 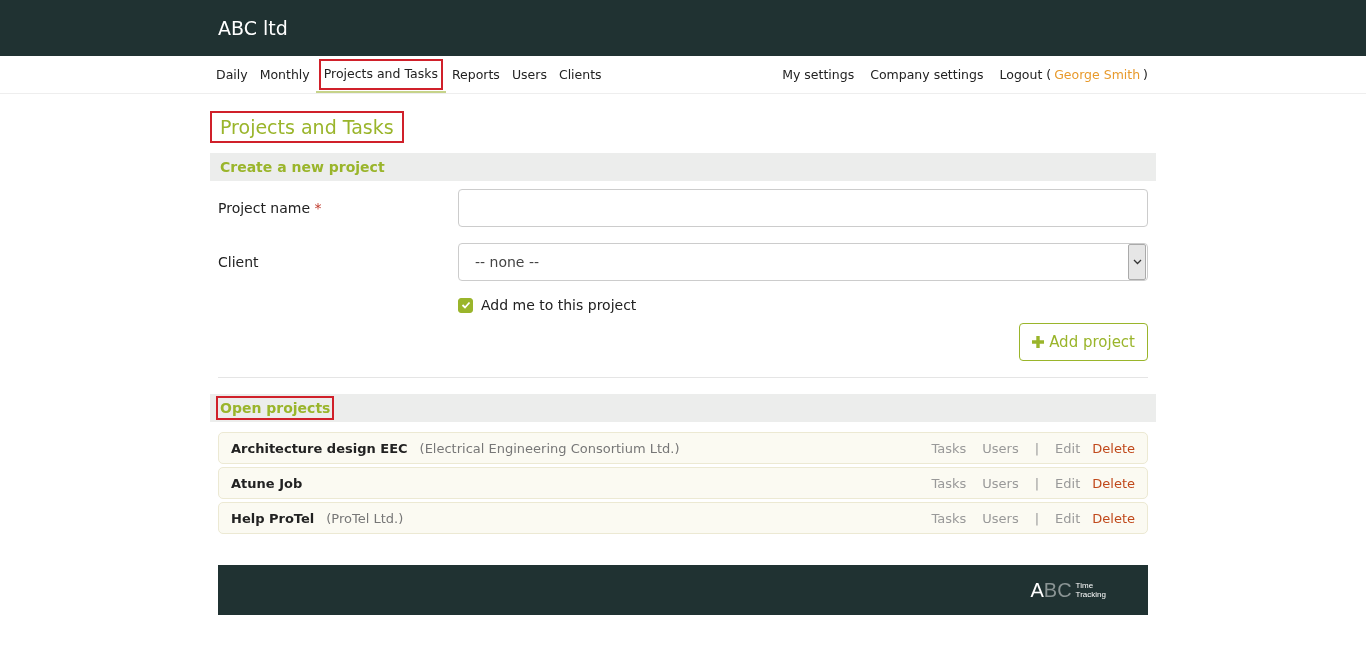 What do you see at coordinates (1073, 74) in the screenshot?
I see `logout-link: Logout ( George Smith )` at bounding box center [1073, 74].